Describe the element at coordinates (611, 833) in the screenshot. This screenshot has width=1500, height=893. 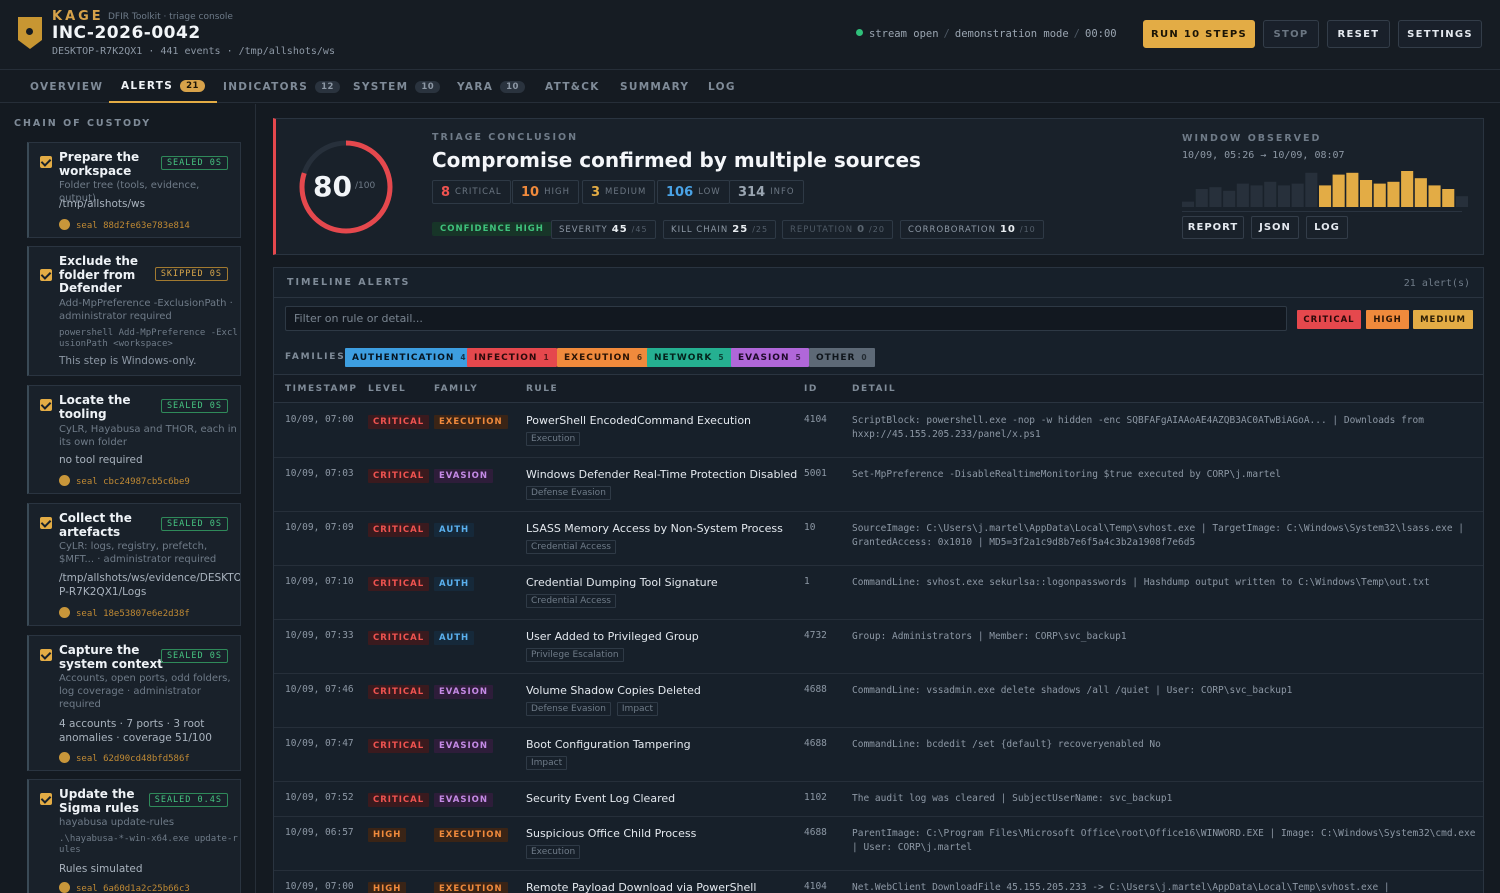
I see `alert-rule: Suspicious Office Child Process` at that location.